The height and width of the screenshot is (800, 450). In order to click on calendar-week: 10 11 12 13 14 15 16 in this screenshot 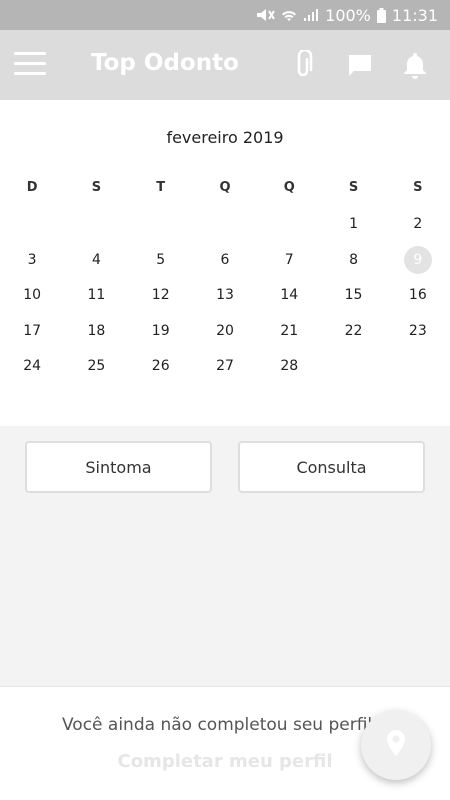, I will do `click(225, 294)`.